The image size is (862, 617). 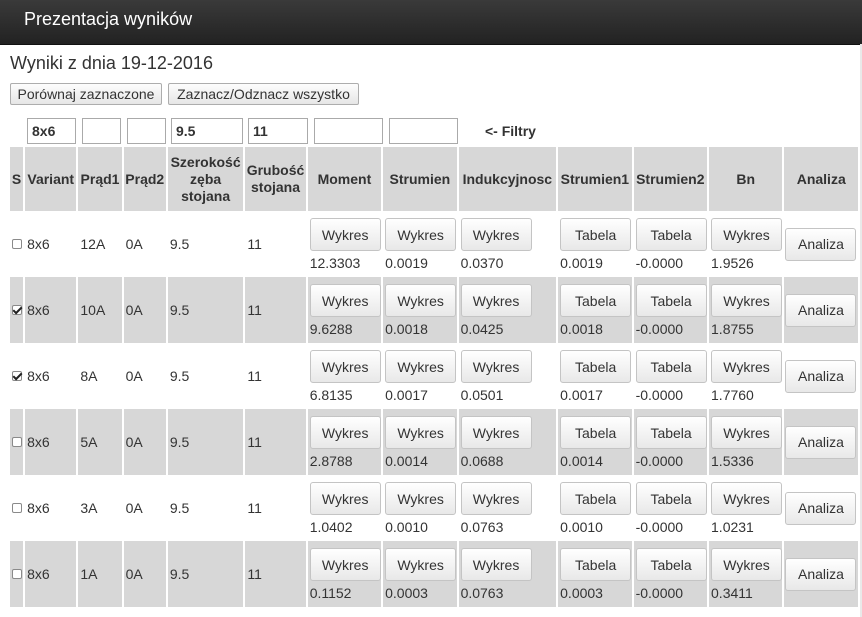 I want to click on filter-variant-input, so click(x=51, y=131).